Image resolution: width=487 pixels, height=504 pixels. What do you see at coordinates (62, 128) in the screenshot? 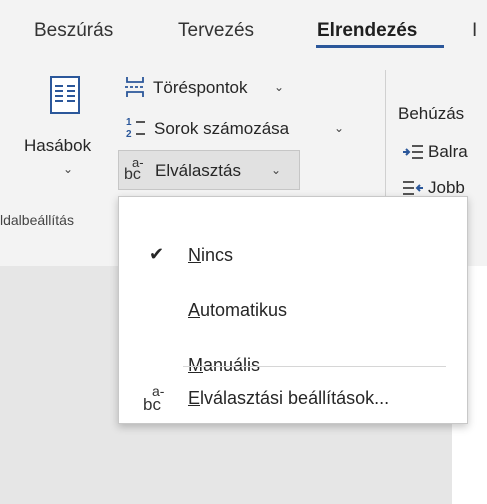
I see `columns-button: Hasábok ⌄` at bounding box center [62, 128].